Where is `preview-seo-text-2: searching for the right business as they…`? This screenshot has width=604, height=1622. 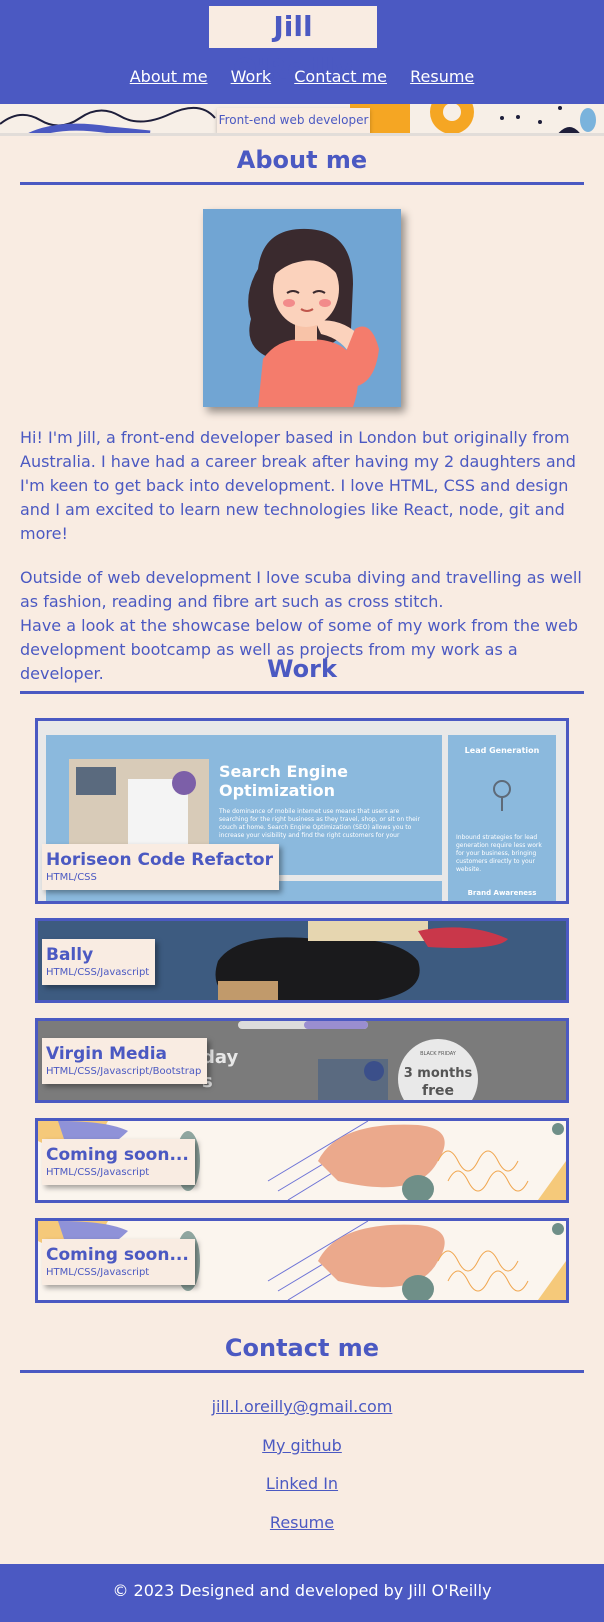
preview-seo-text-2: searching for the right business as they… is located at coordinates (320, 819).